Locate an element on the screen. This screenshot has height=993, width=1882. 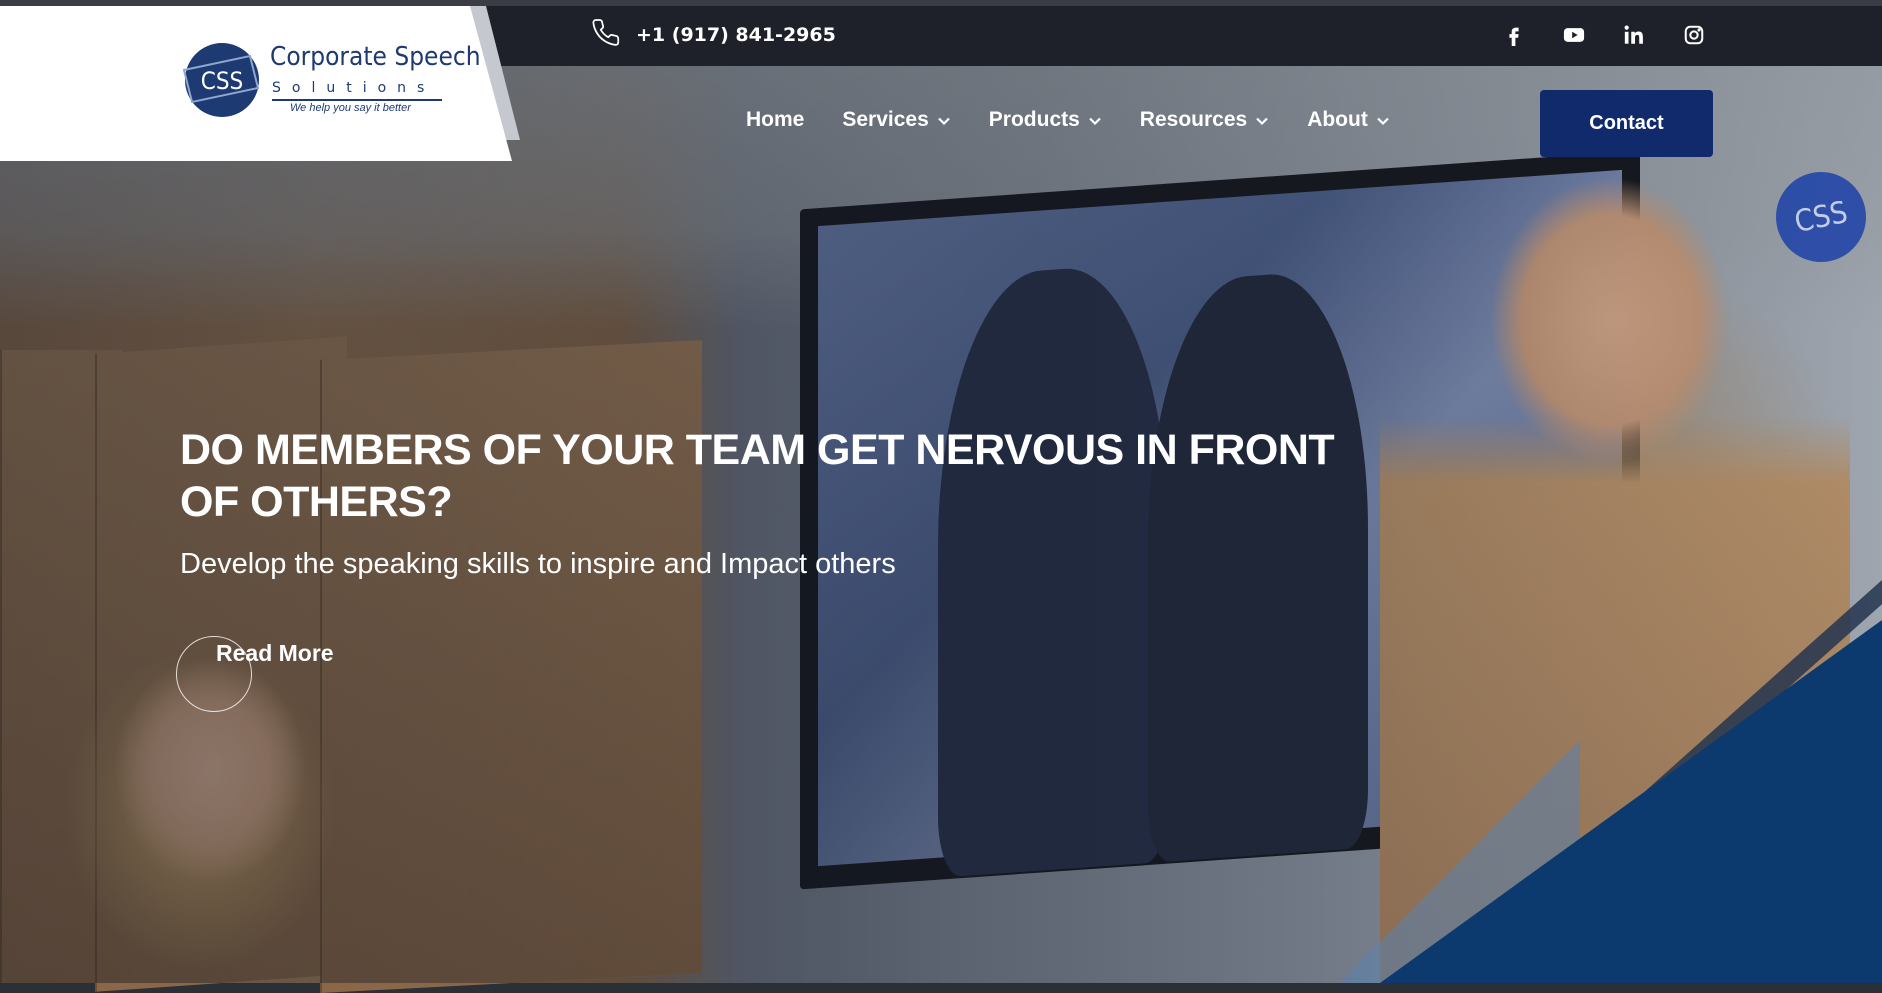
facebook-icon is located at coordinates (1514, 35).